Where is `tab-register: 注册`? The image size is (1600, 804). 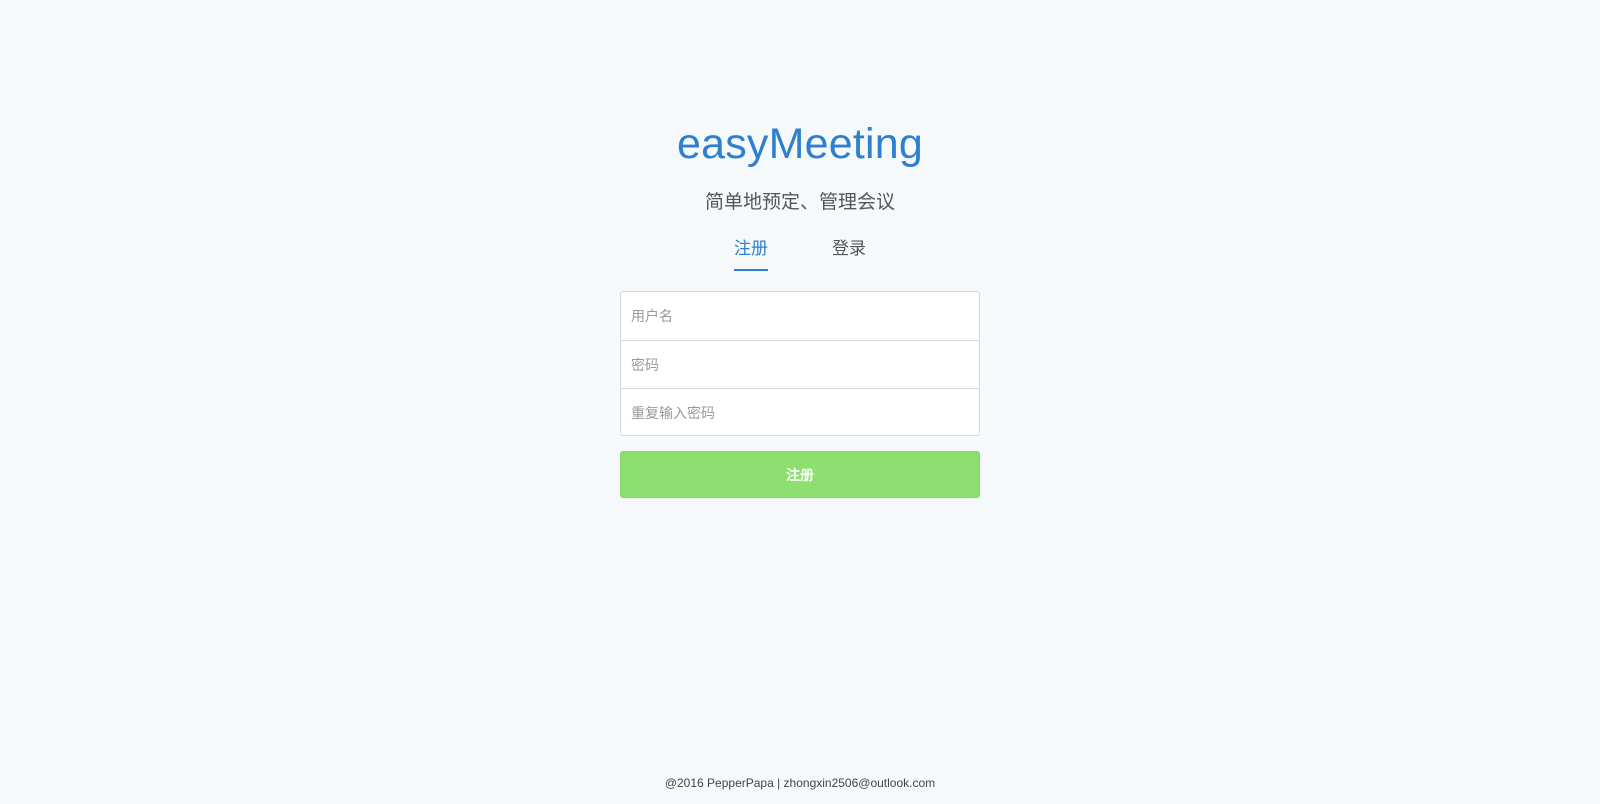 tab-register: 注册 is located at coordinates (751, 253).